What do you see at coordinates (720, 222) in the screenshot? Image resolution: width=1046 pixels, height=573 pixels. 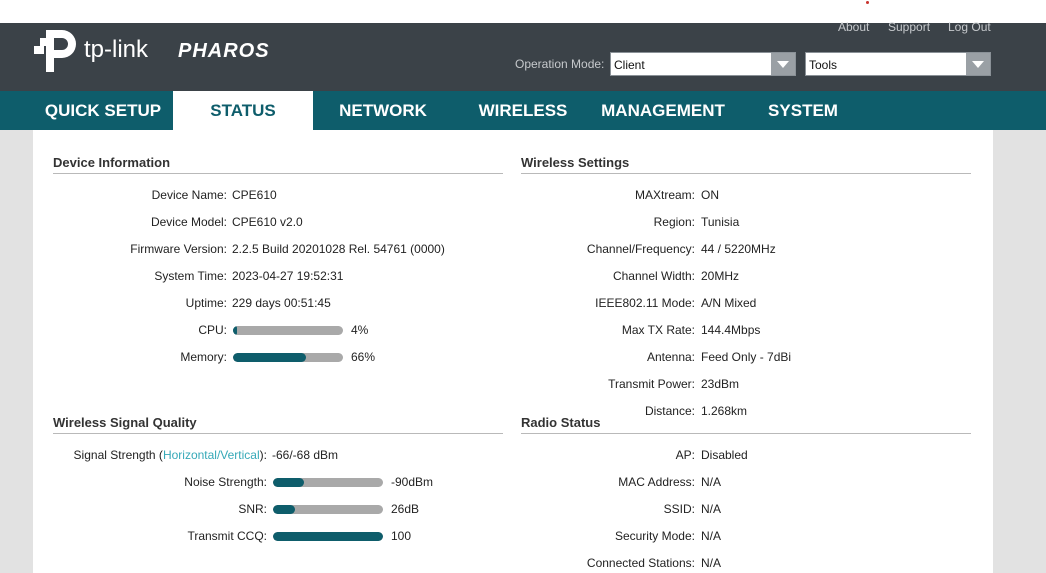 I see `row-value: Tunisia` at bounding box center [720, 222].